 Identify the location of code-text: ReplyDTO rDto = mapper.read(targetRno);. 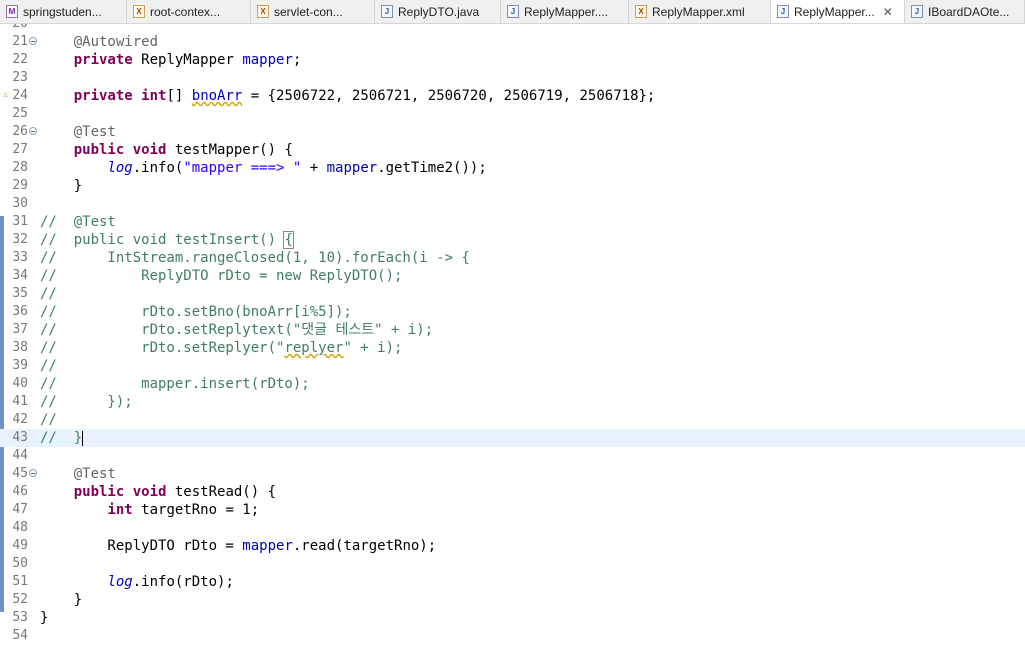
(238, 546).